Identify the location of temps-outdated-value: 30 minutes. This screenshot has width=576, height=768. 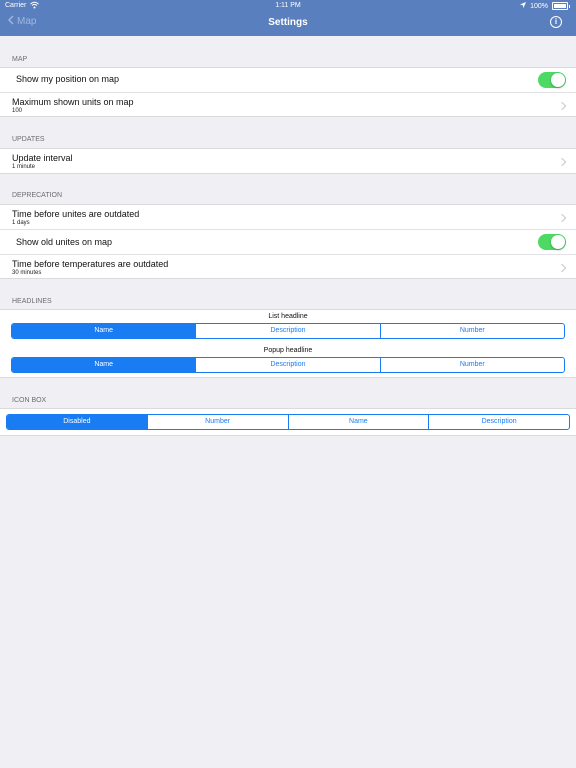
(27, 273).